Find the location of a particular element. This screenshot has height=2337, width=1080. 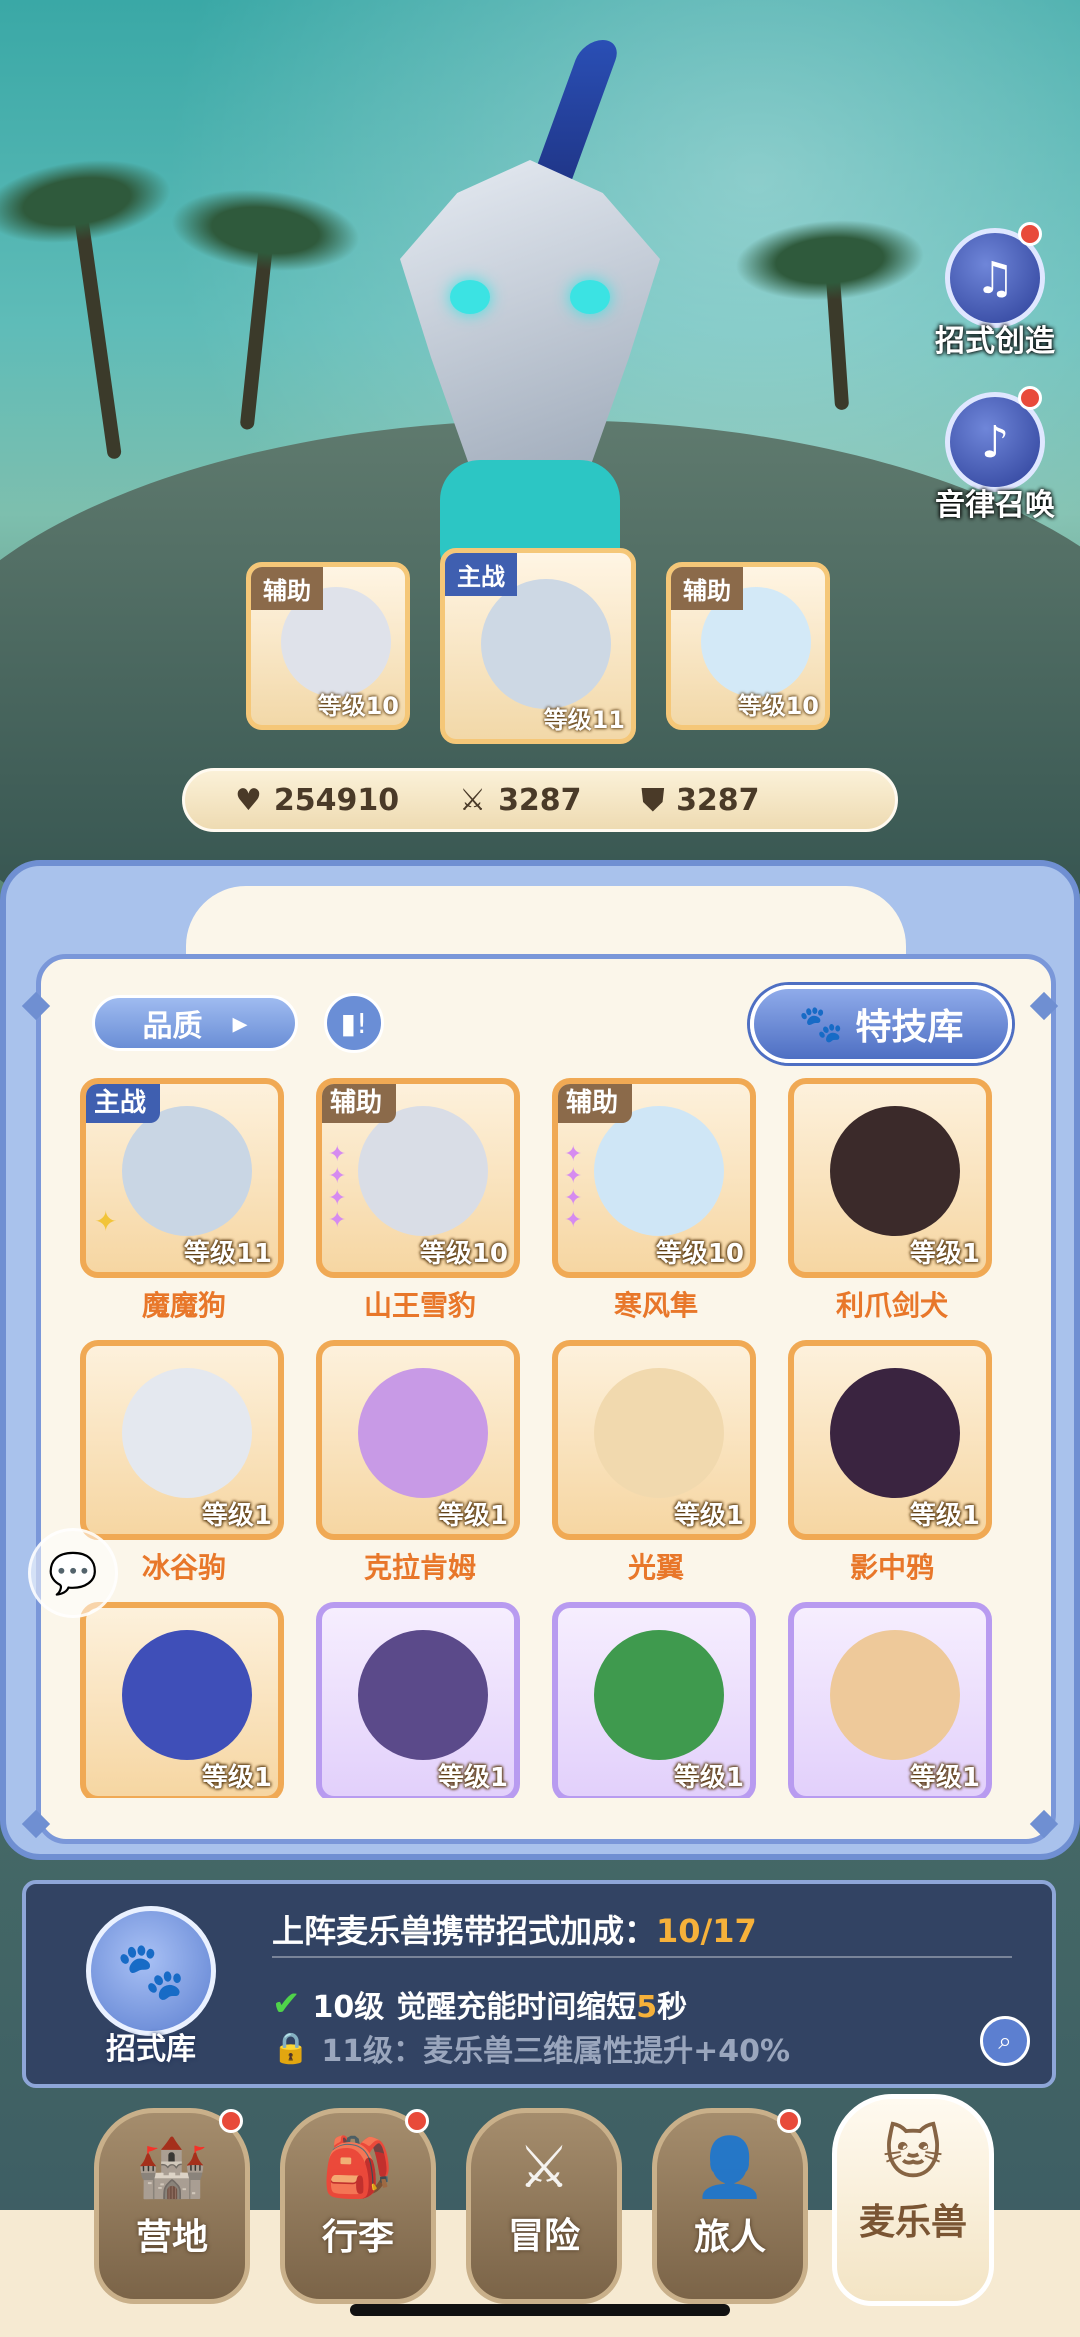

nav-tab-4: 🐱 麦乐兽 is located at coordinates (913, 2200).